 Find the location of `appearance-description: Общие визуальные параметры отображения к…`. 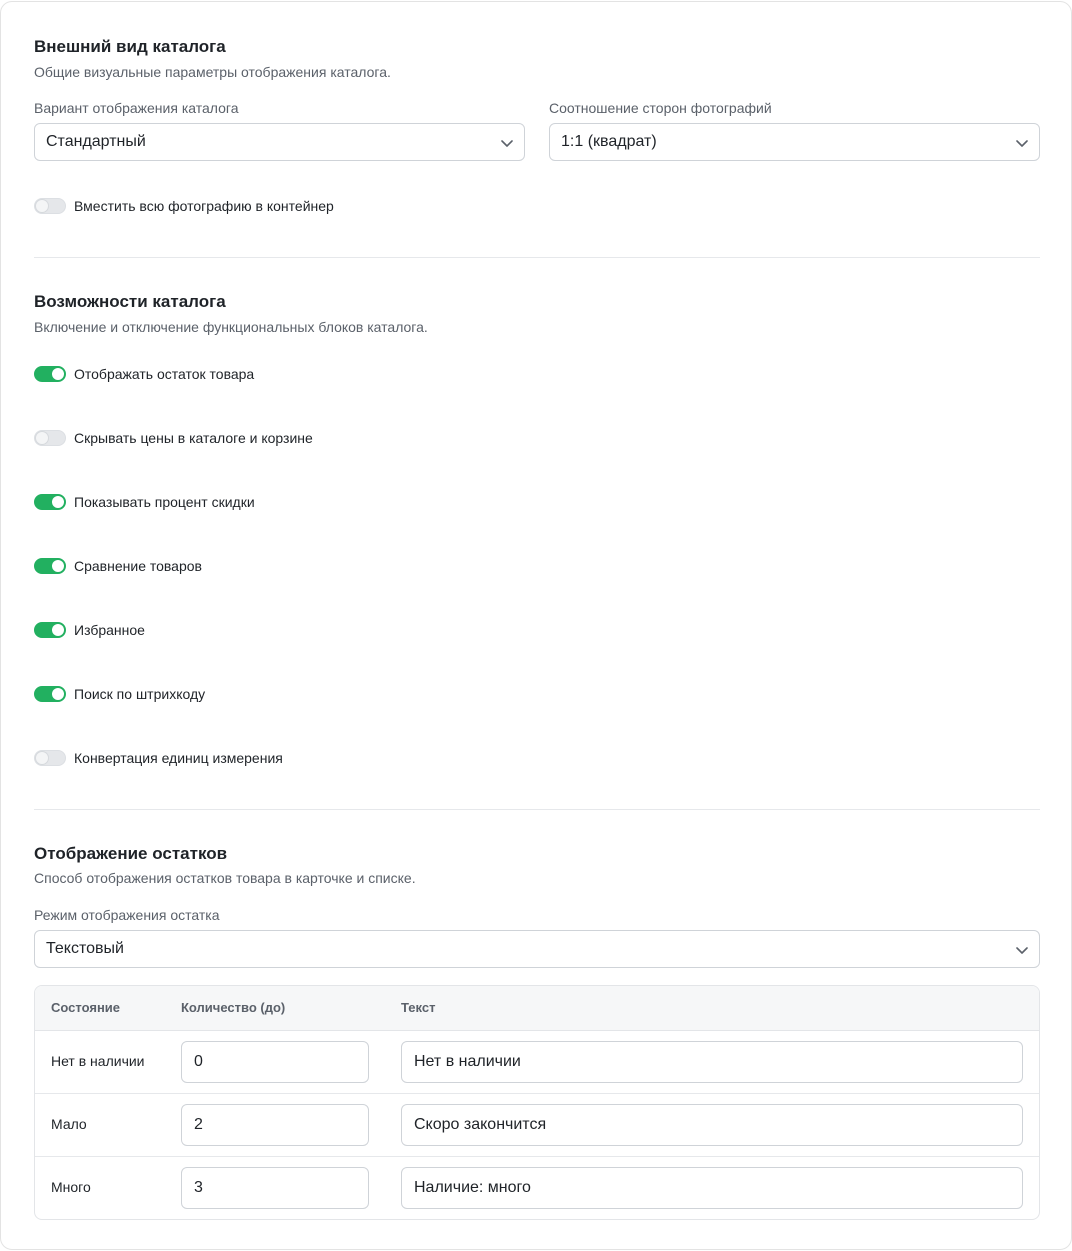

appearance-description: Общие визуальные параметры отображения к… is located at coordinates (212, 72).